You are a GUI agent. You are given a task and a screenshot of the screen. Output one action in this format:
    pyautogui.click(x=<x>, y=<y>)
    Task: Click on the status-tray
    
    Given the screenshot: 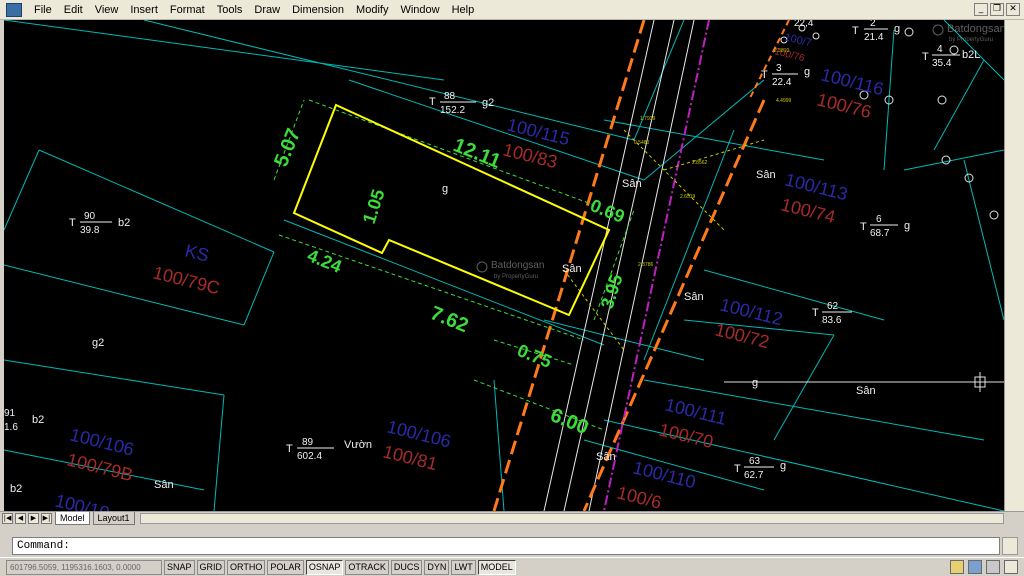 What is the action you would take?
    pyautogui.click(x=984, y=567)
    